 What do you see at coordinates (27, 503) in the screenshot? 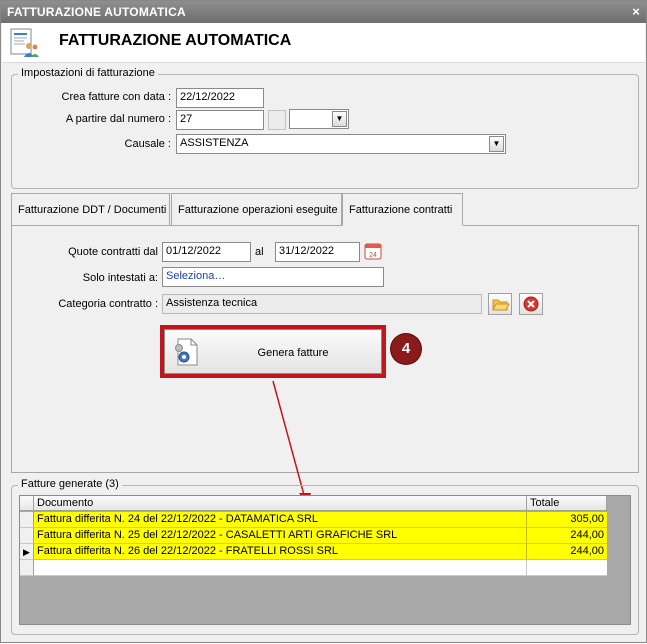
I see `grid-corner` at bounding box center [27, 503].